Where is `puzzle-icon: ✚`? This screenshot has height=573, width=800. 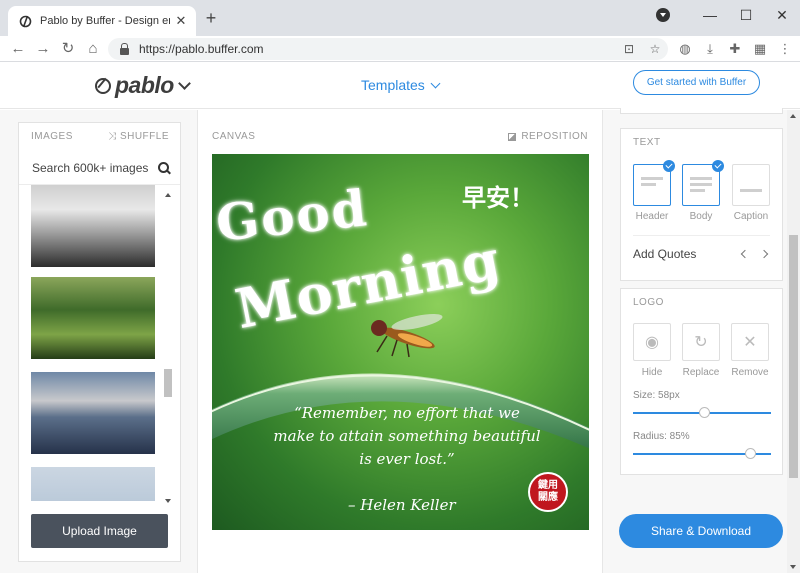
puzzle-icon: ✚ is located at coordinates (735, 49).